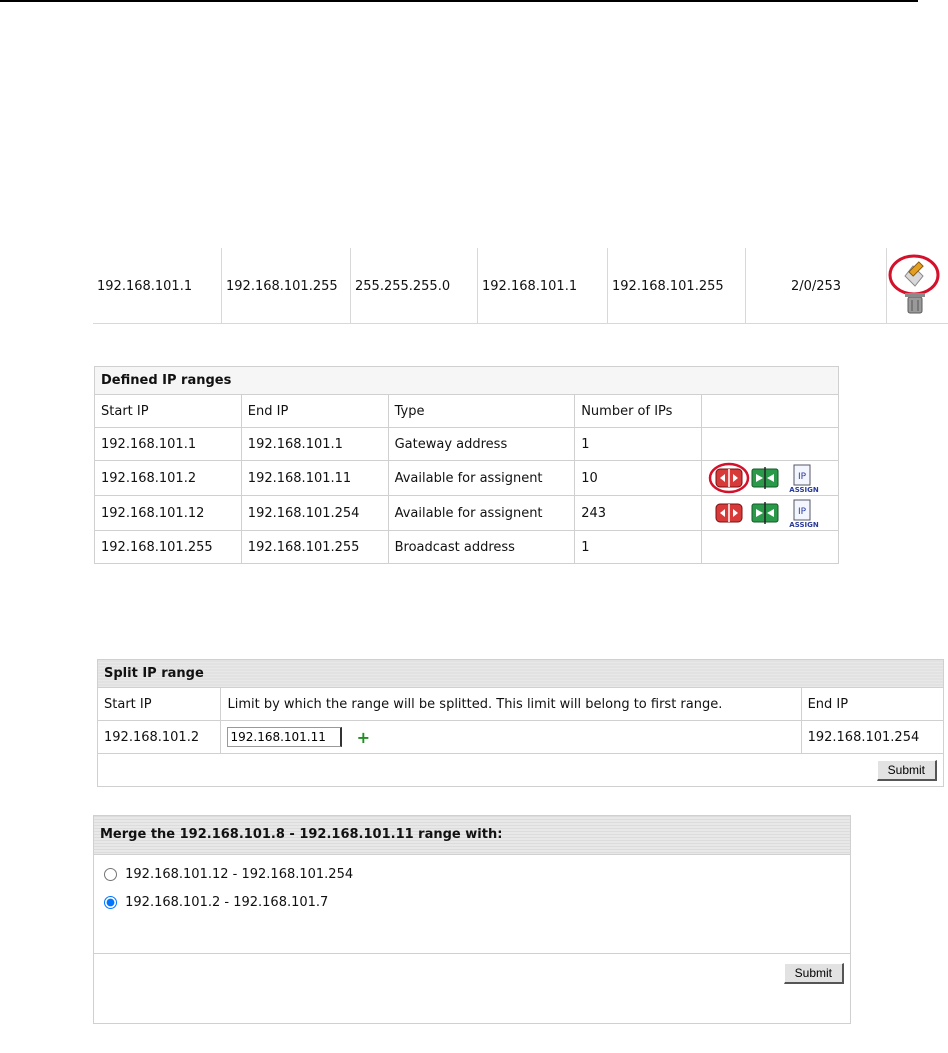  What do you see at coordinates (816, 285) in the screenshot?
I see `subnet-cell-usage: 2/0/253` at bounding box center [816, 285].